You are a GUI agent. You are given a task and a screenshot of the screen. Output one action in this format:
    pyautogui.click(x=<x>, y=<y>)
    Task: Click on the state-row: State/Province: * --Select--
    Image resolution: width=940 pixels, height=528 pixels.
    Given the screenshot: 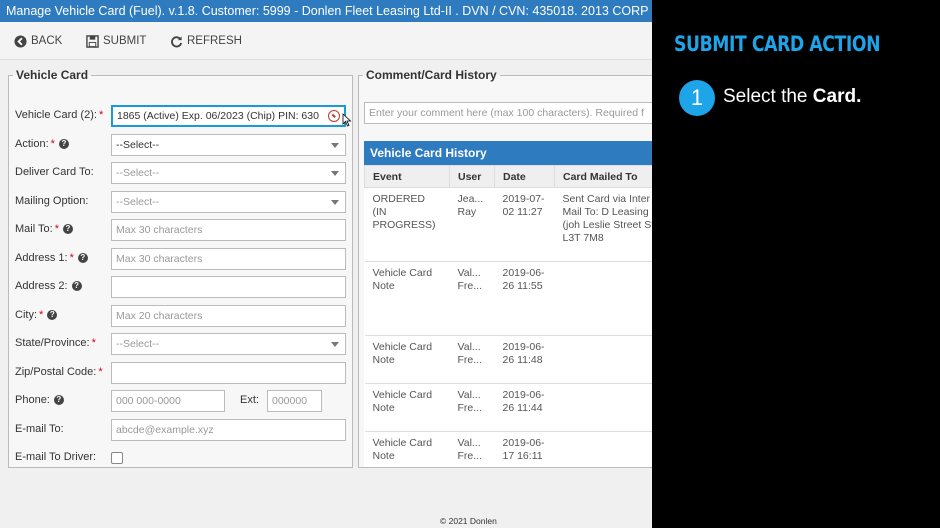 What is the action you would take?
    pyautogui.click(x=181, y=344)
    